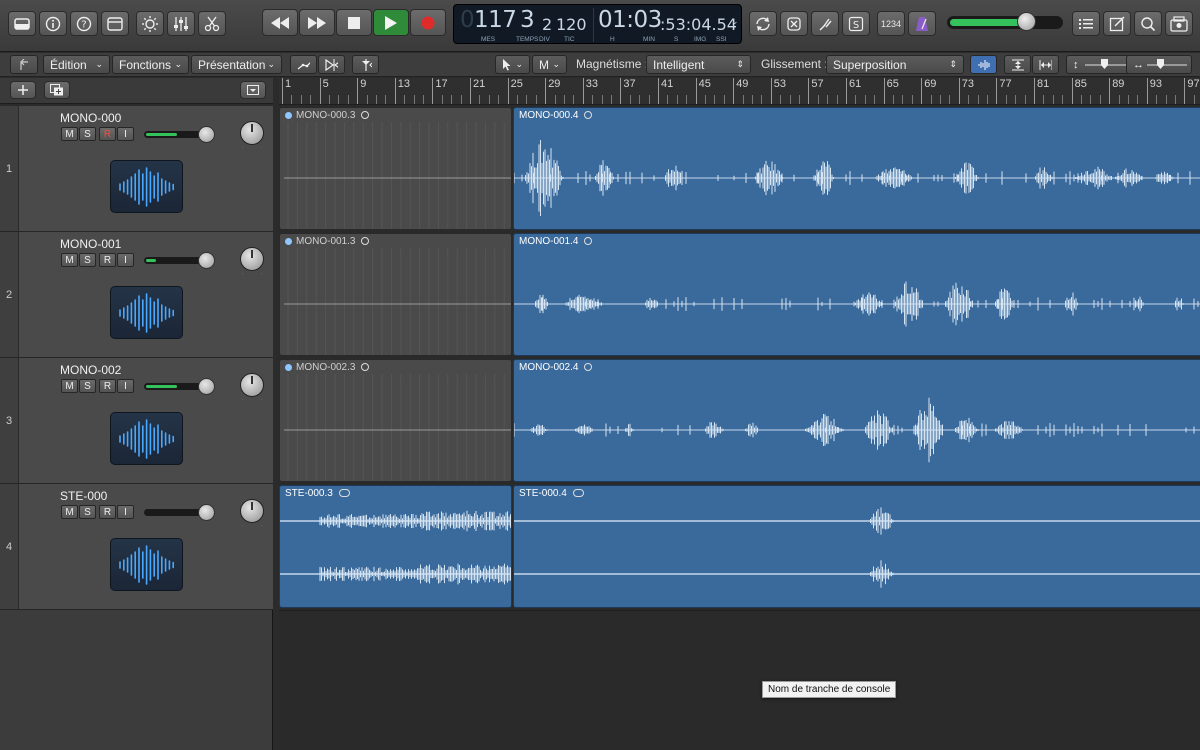  Describe the element at coordinates (763, 23) in the screenshot. I see `cycle-button` at that location.